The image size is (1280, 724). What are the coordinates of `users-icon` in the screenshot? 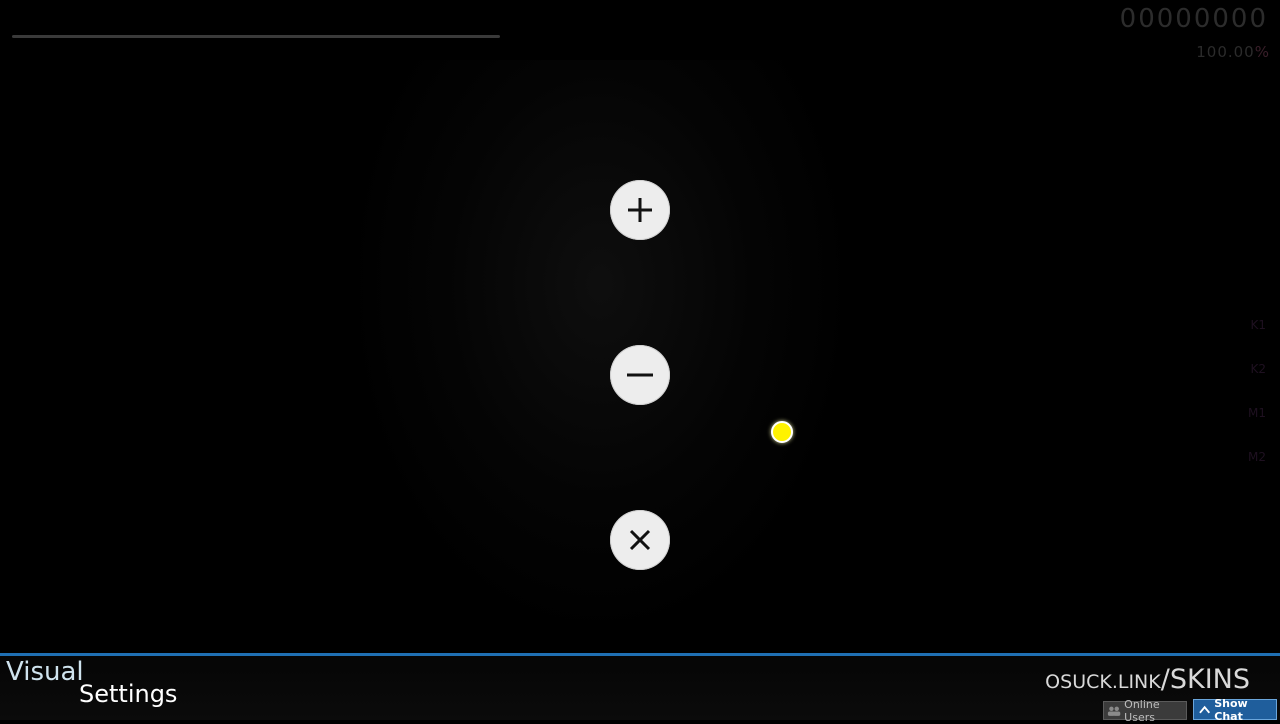 It's located at (1114, 711).